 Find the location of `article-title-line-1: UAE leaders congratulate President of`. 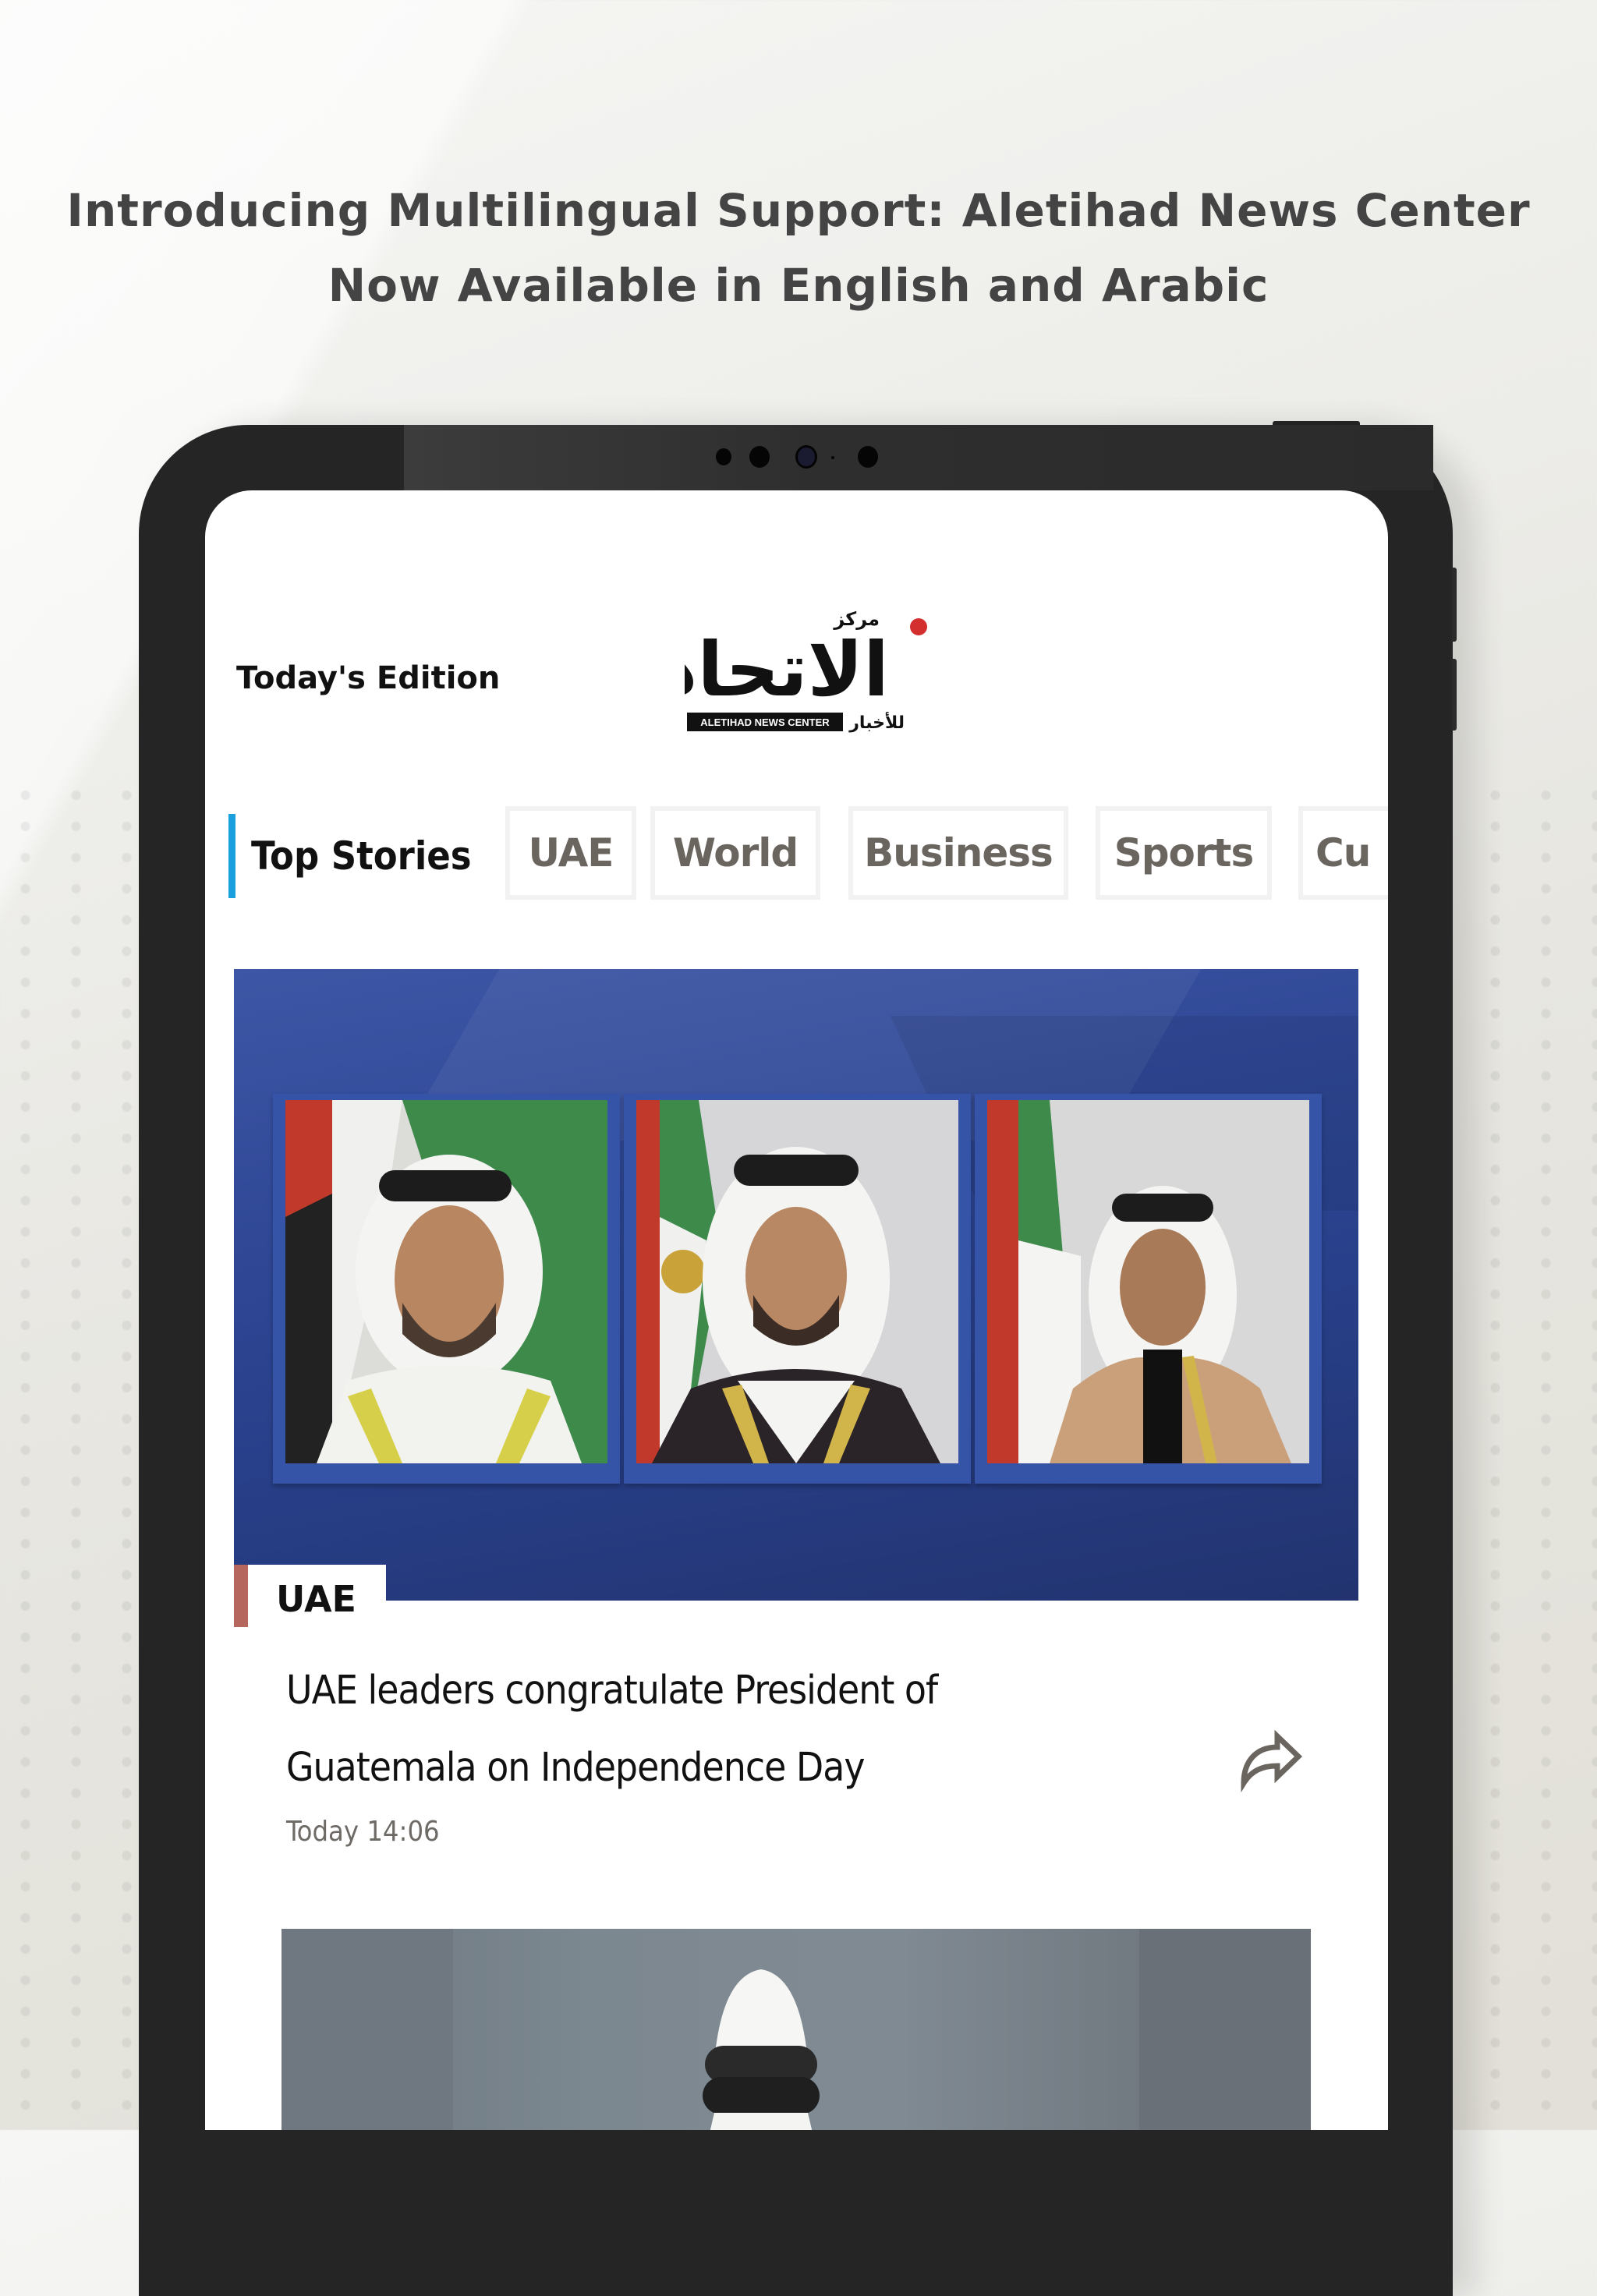

article-title-line-1: UAE leaders congratulate President of is located at coordinates (676, 1690).